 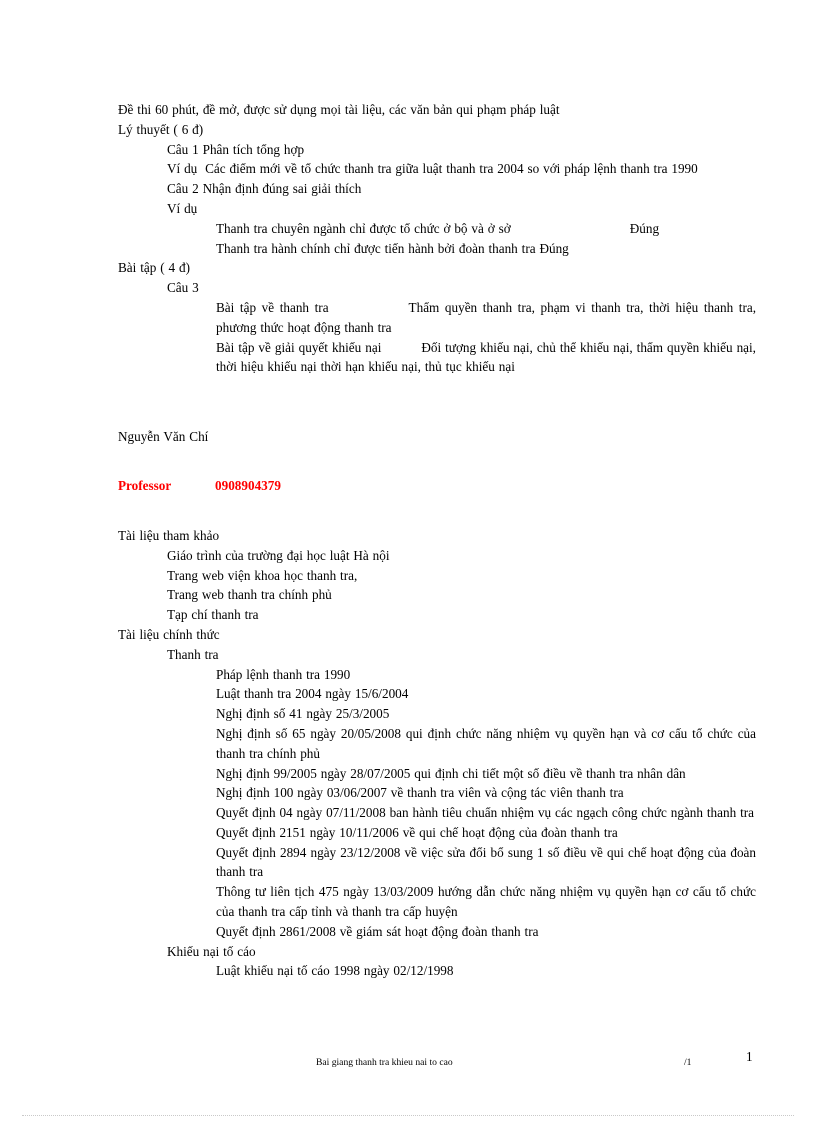 What do you see at coordinates (299, 347) in the screenshot?
I see `question-3-item-2-label: Bài tập về giải quyết khiếu nại` at bounding box center [299, 347].